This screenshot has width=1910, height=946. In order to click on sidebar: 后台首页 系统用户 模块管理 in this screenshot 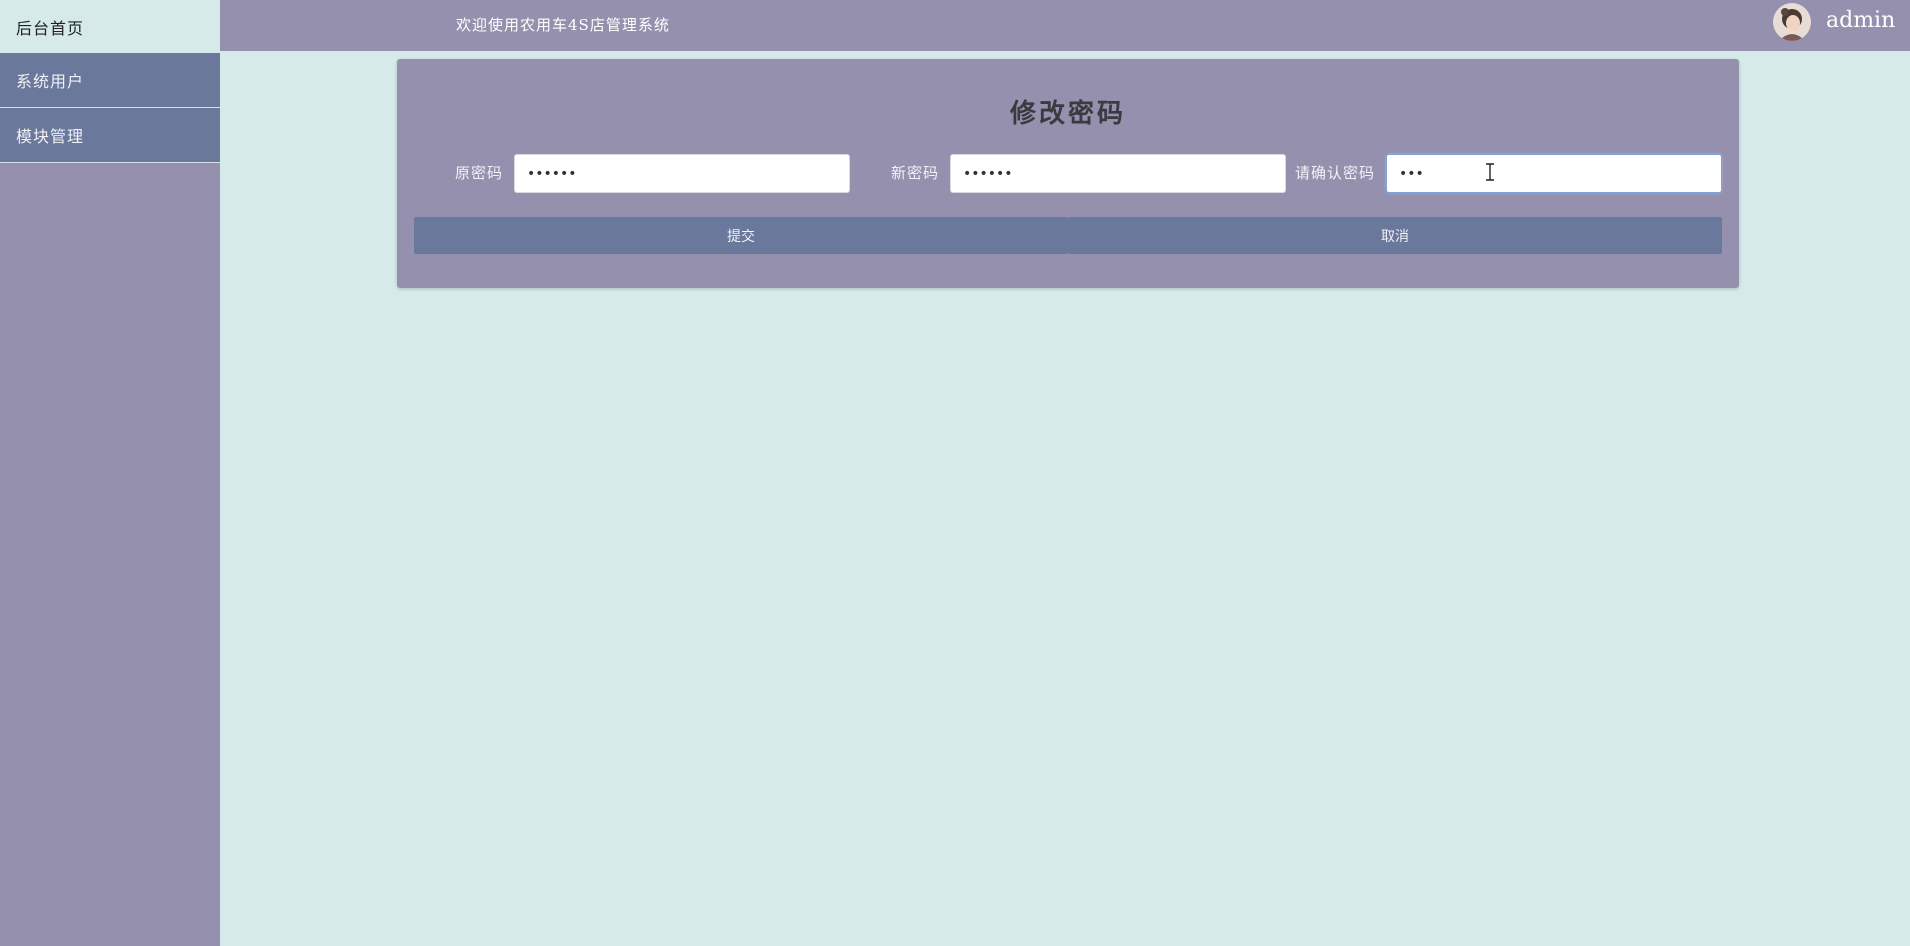, I will do `click(110, 473)`.